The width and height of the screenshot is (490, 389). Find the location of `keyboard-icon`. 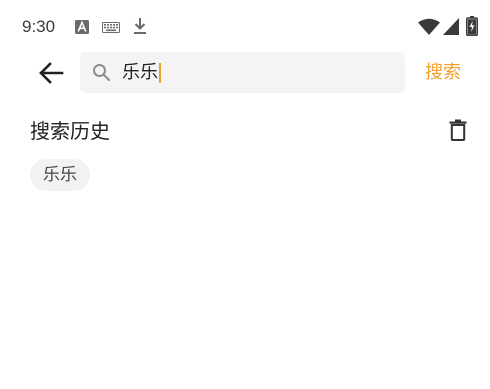

keyboard-icon is located at coordinates (111, 27).